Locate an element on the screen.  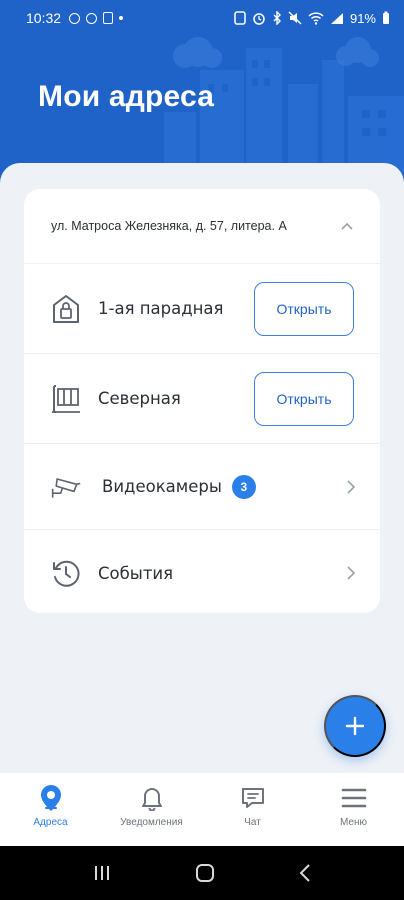
page-title: Мои адреса is located at coordinates (126, 96).